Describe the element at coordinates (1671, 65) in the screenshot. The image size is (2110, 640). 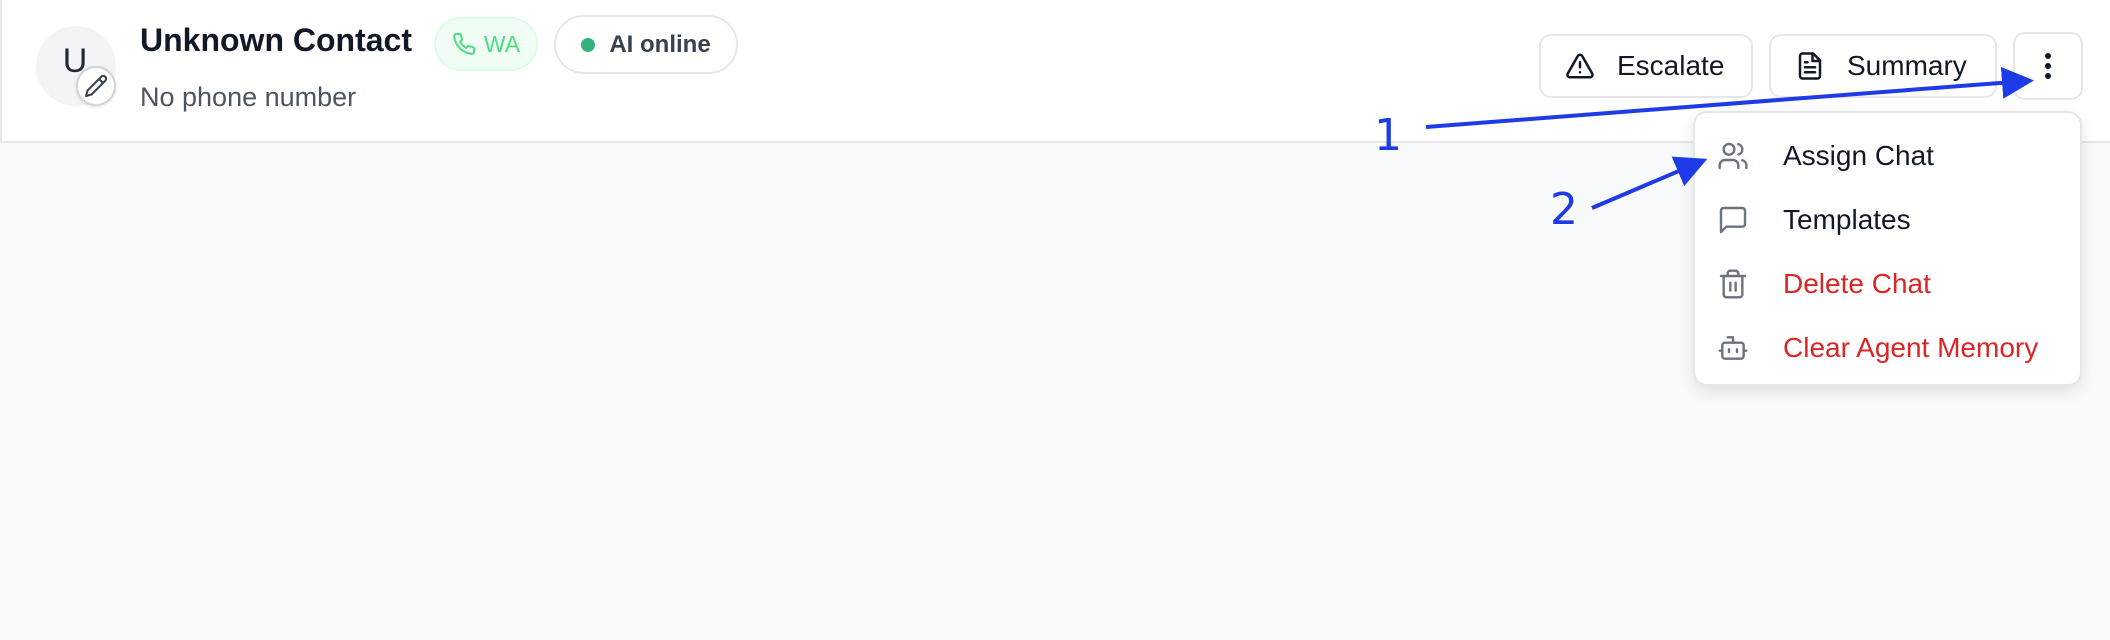
I see `escalate-label: Escalate` at that location.